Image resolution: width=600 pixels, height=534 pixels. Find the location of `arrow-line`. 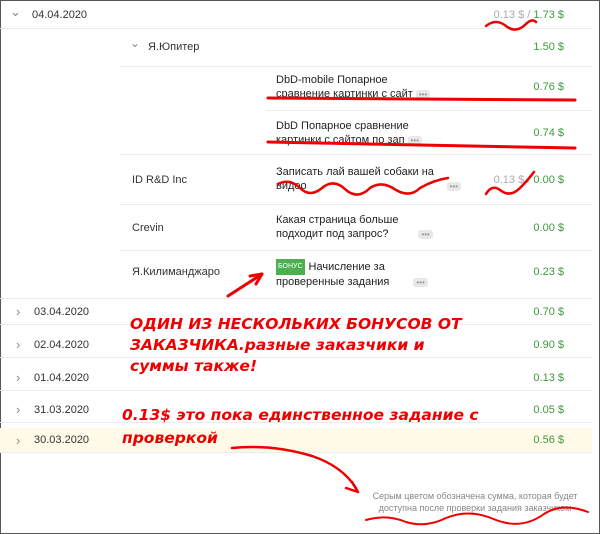

arrow-line is located at coordinates (294, 467).